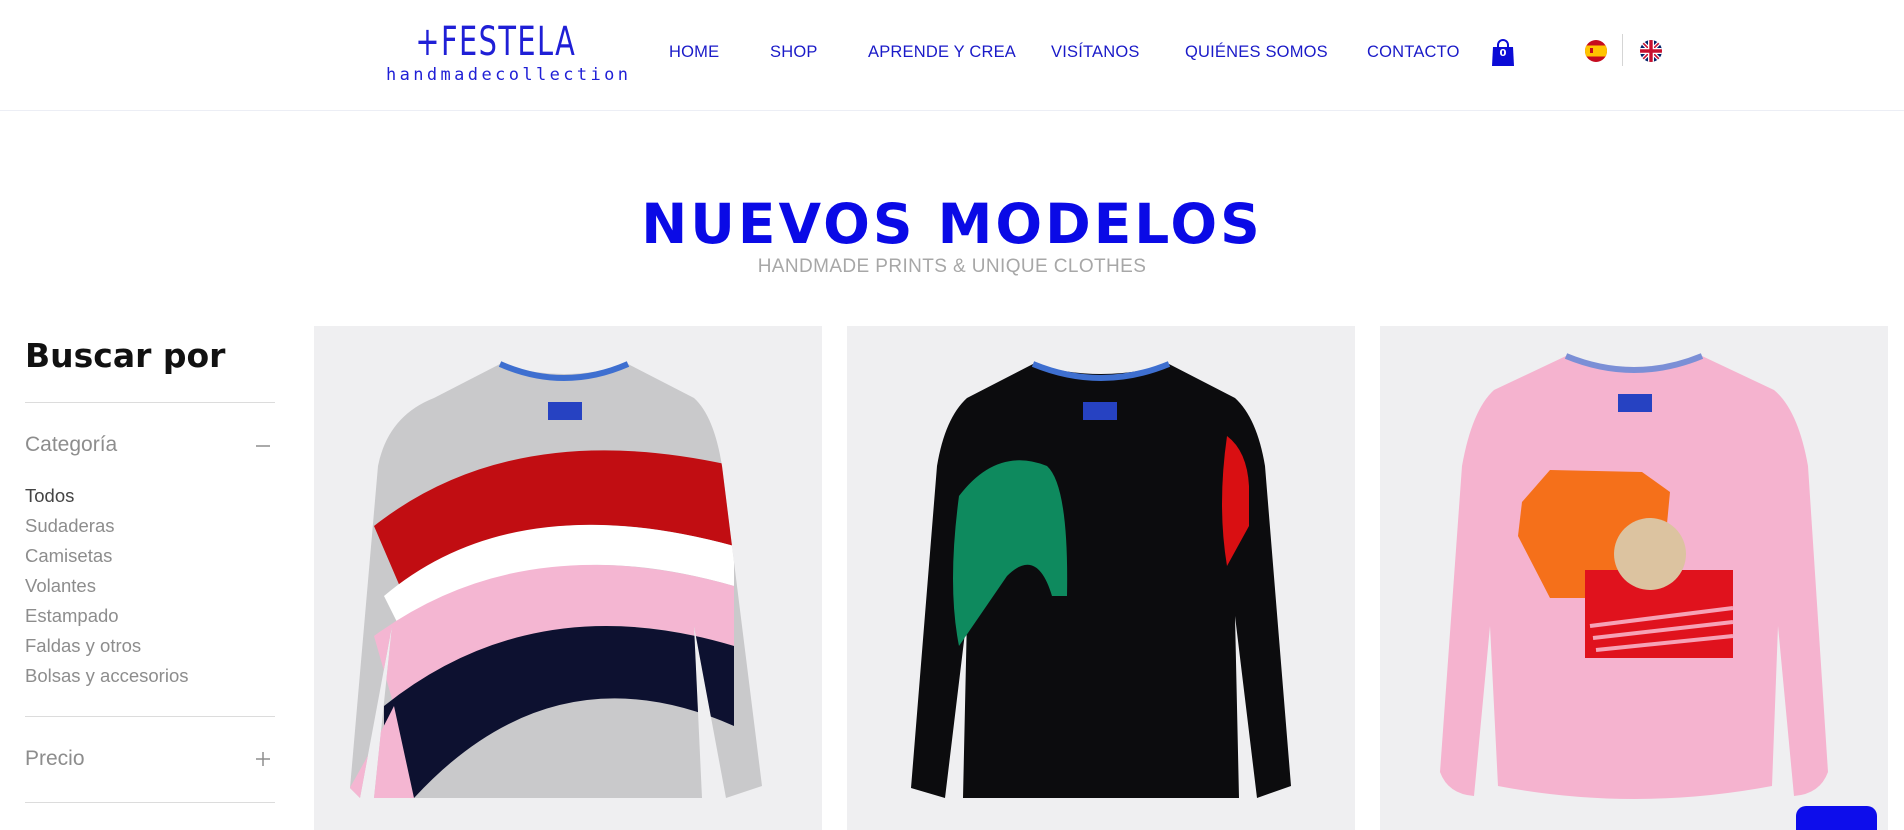  I want to click on category-item-camisetas: Camisetas, so click(150, 558).